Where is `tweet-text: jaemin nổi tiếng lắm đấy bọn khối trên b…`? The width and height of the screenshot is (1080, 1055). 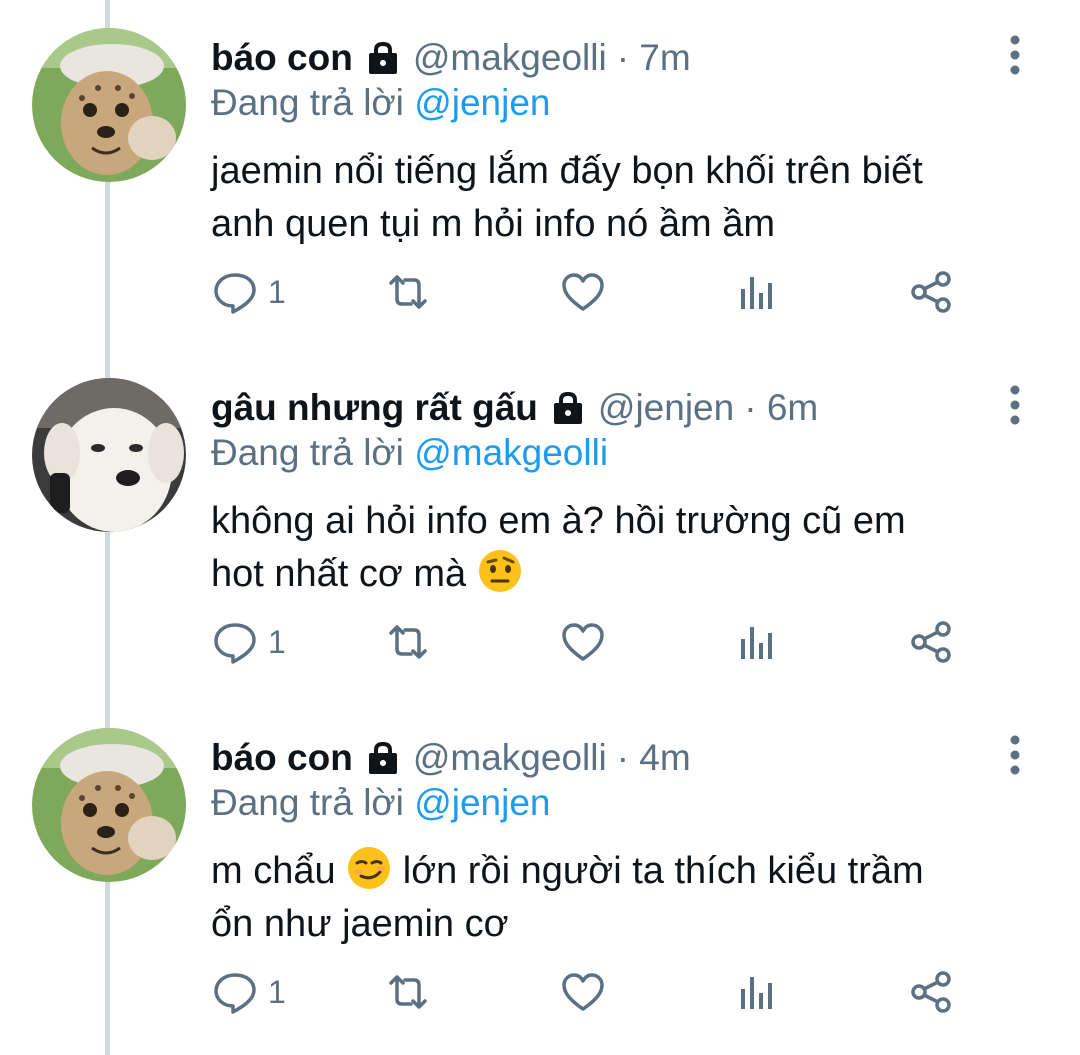 tweet-text: jaemin nổi tiếng lắm đấy bọn khối trên b… is located at coordinates (621, 198).